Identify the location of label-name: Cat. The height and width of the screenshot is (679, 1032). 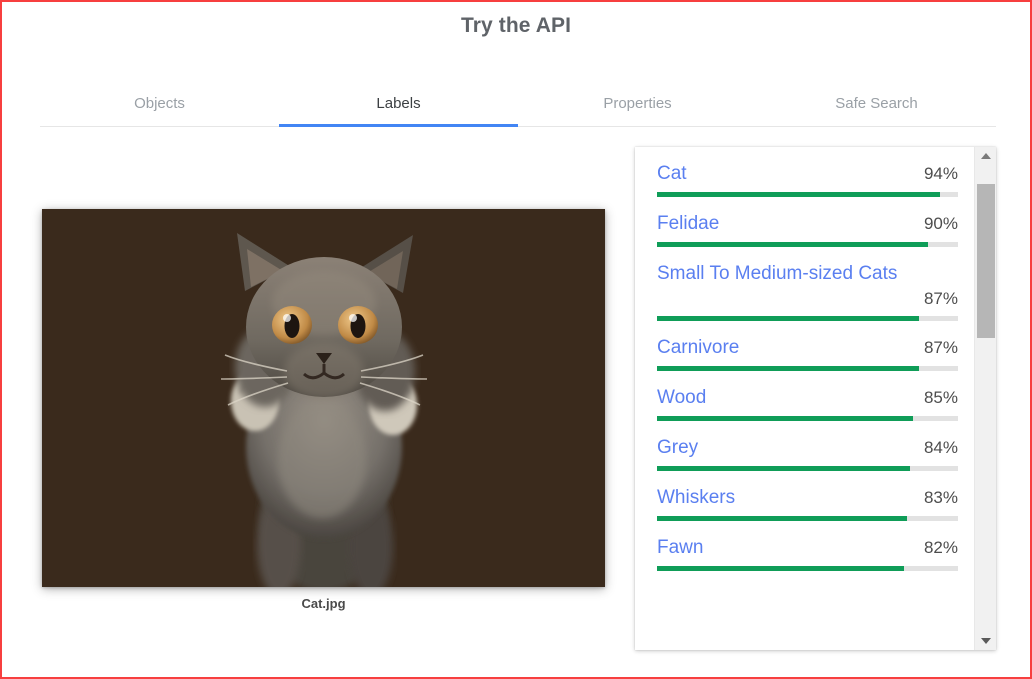
(672, 174).